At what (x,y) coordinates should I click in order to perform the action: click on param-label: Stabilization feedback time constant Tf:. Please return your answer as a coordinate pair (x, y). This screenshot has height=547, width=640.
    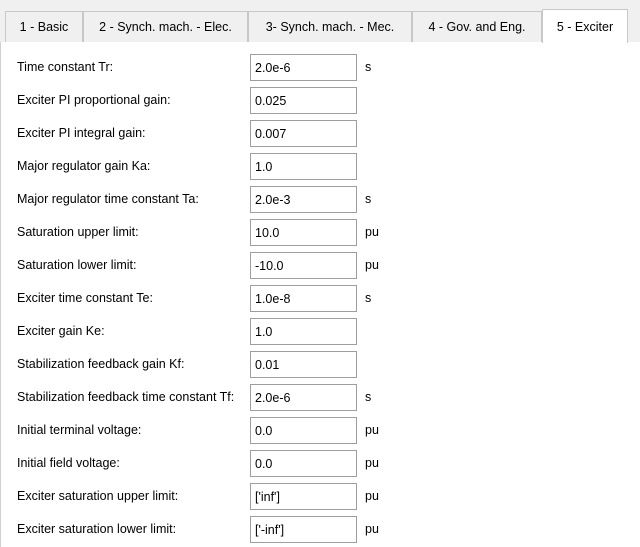
    Looking at the image, I should click on (126, 397).